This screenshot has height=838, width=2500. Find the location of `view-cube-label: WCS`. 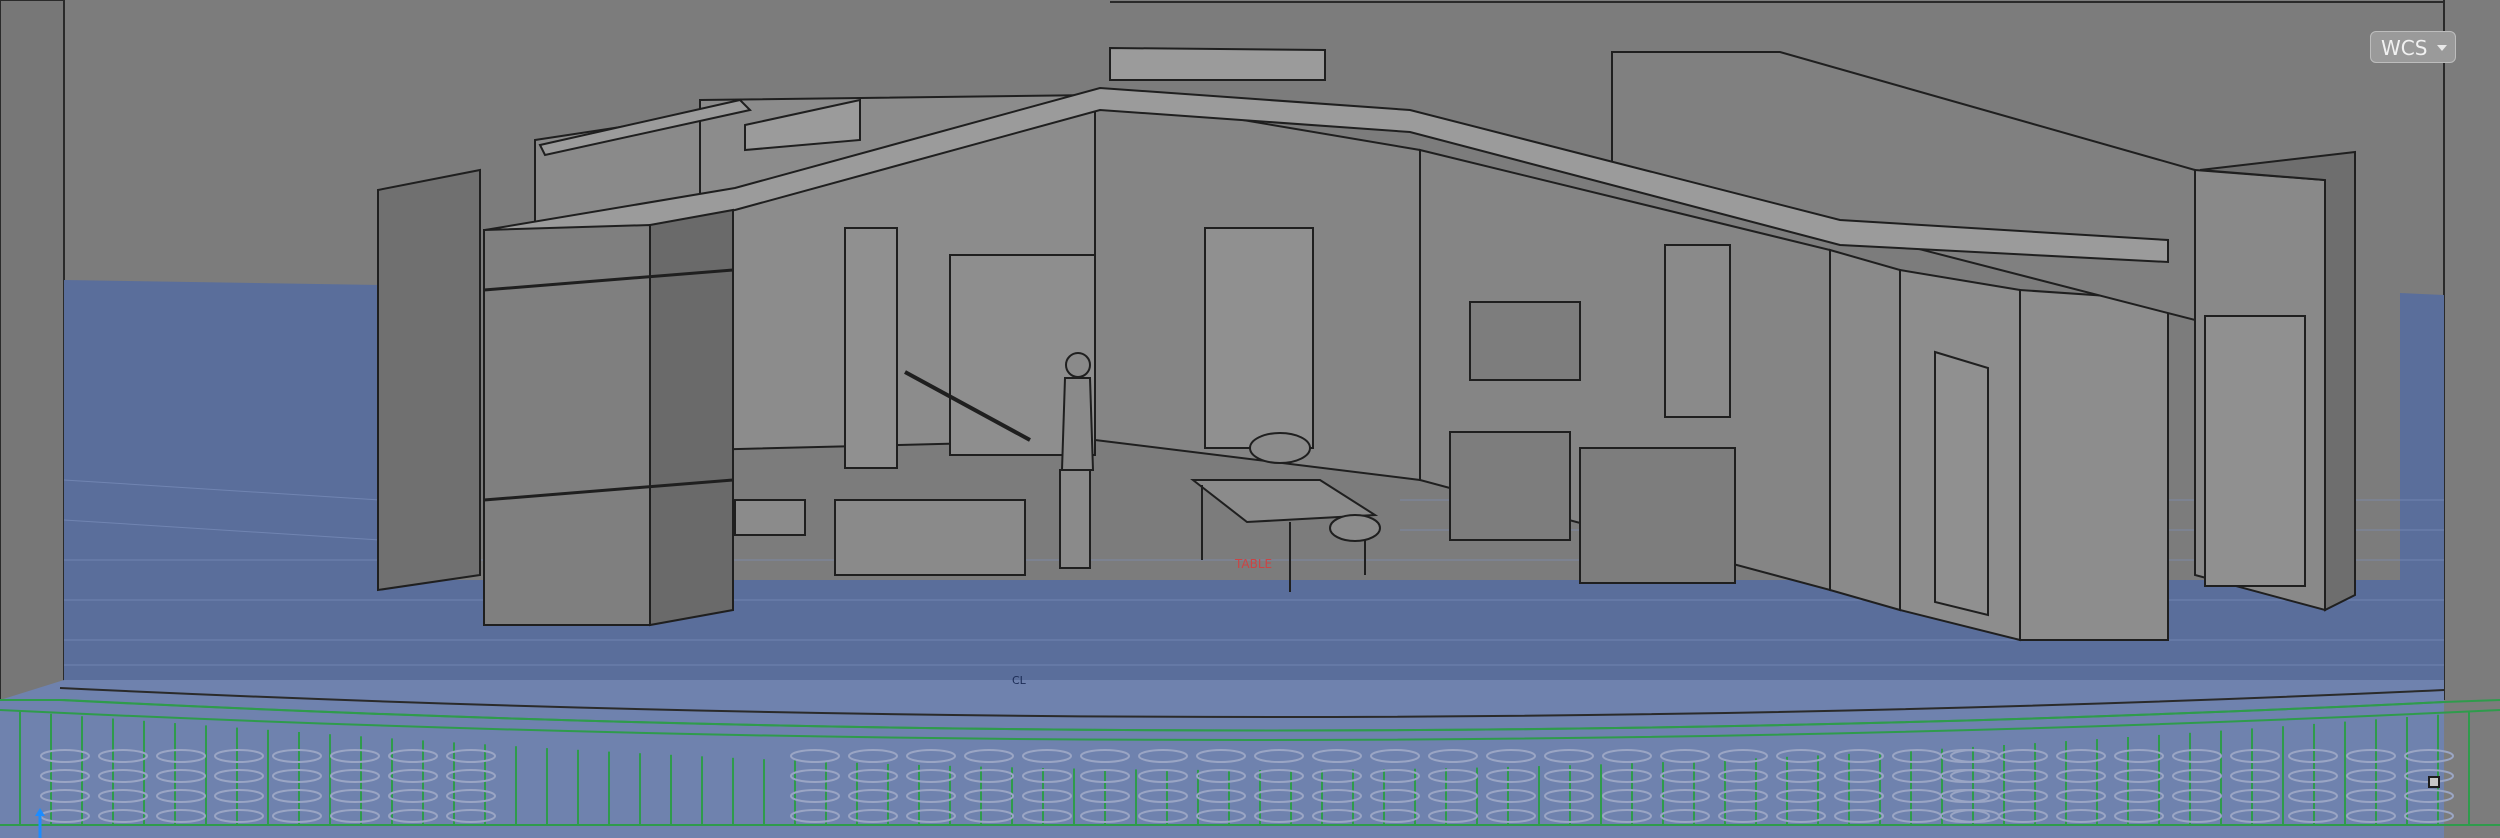

view-cube-label: WCS is located at coordinates (2404, 48).